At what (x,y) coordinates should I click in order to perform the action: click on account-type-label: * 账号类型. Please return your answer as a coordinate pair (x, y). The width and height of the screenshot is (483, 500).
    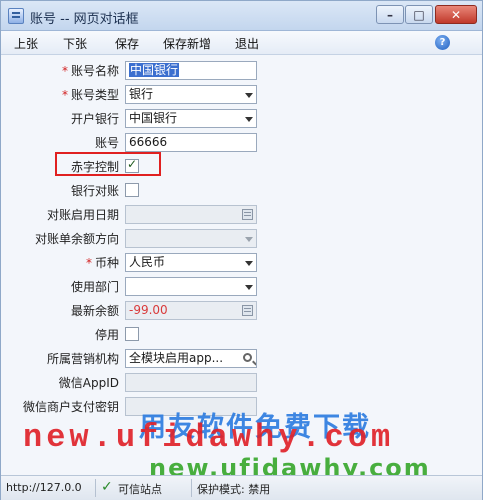
    Looking at the image, I should click on (90, 95).